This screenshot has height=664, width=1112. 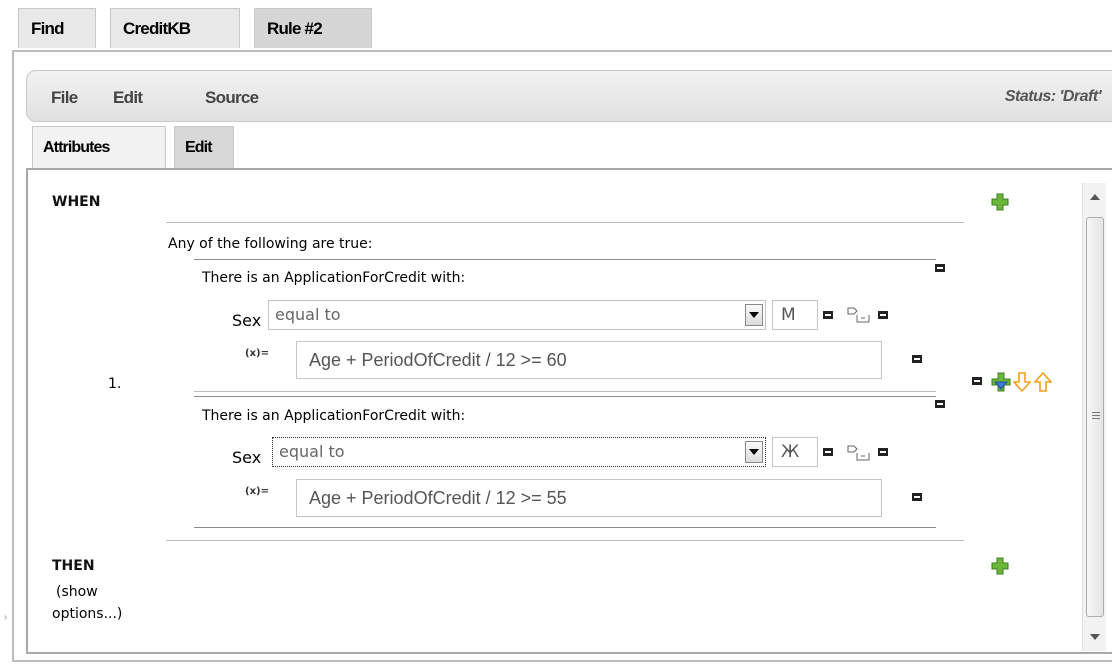 I want to click on tab-find-label: Find, so click(x=47, y=28).